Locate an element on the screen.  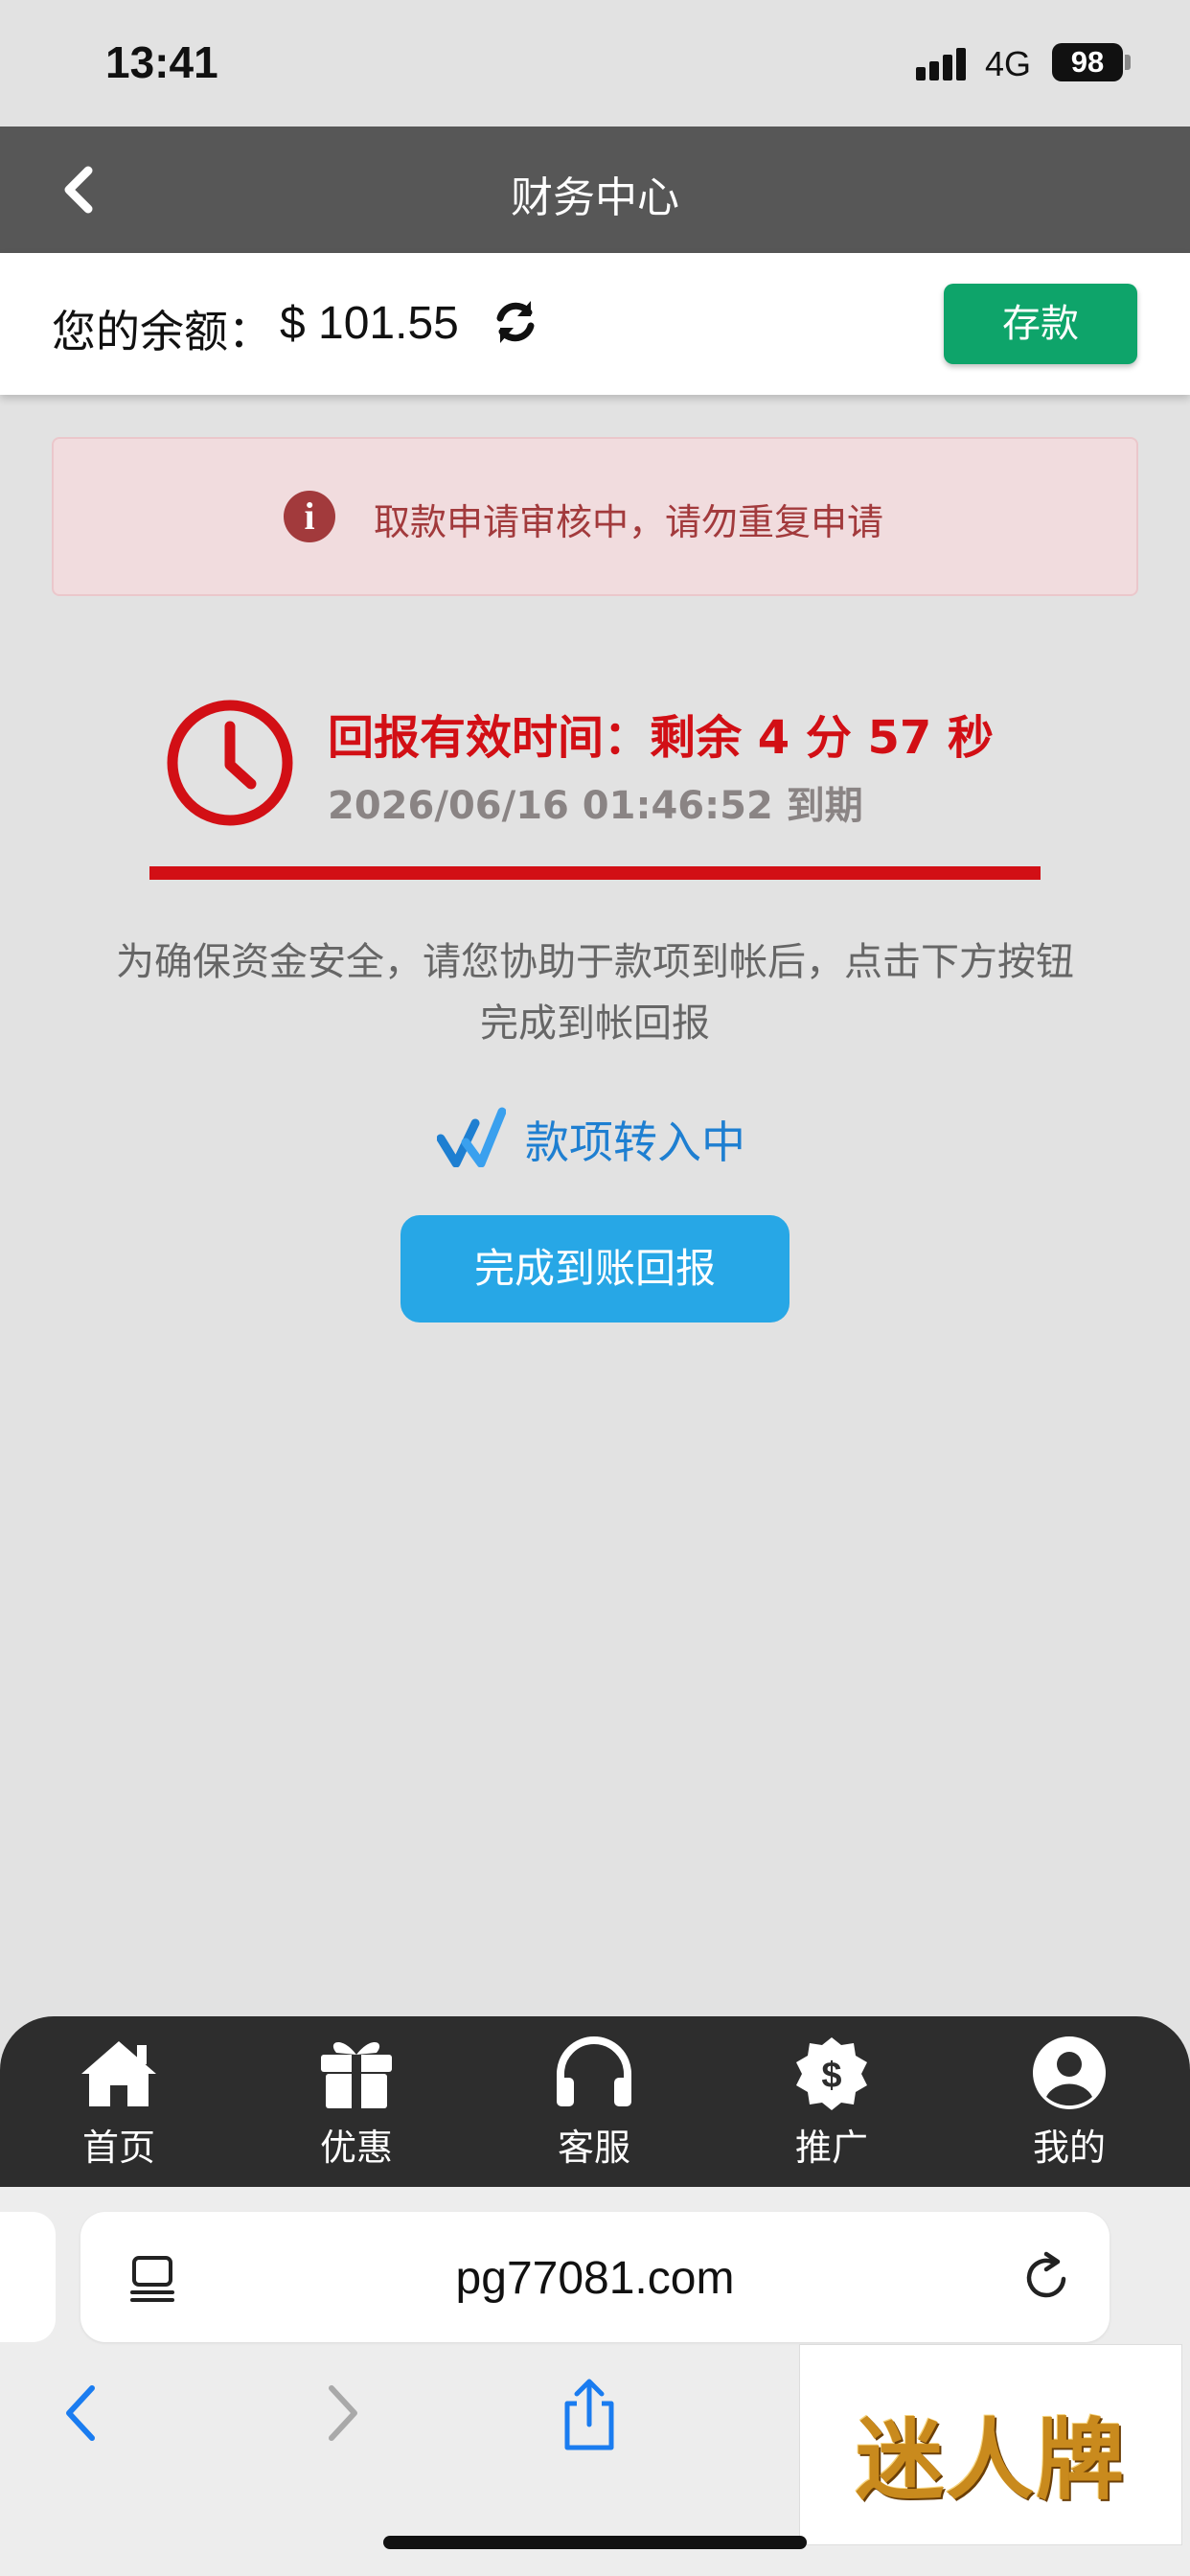
tab-promotions: 优惠 is located at coordinates (357, 2107).